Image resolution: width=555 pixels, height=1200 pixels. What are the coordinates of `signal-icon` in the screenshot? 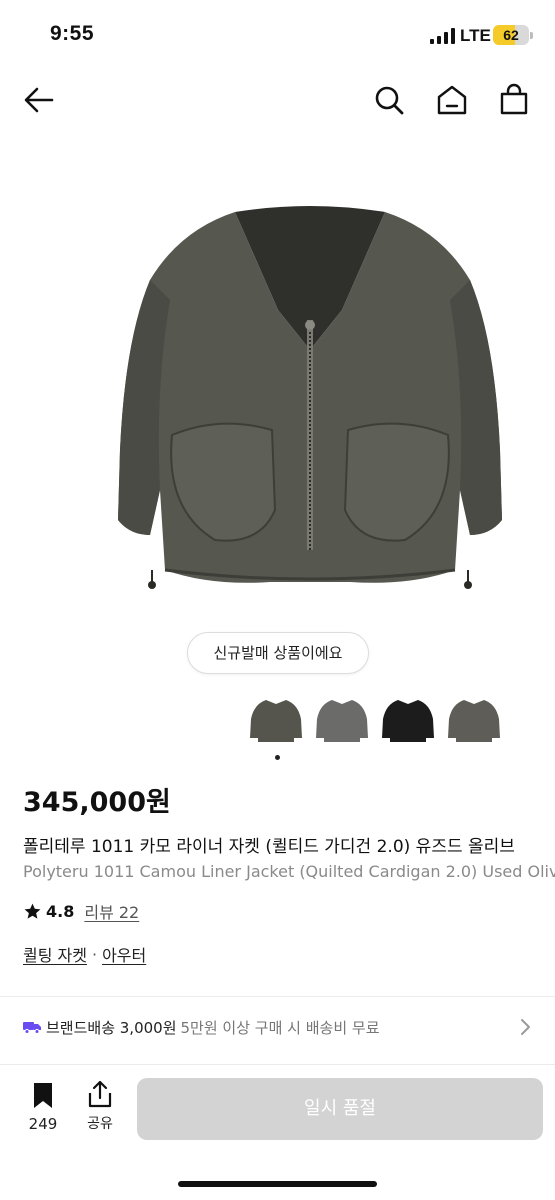 It's located at (442, 36).